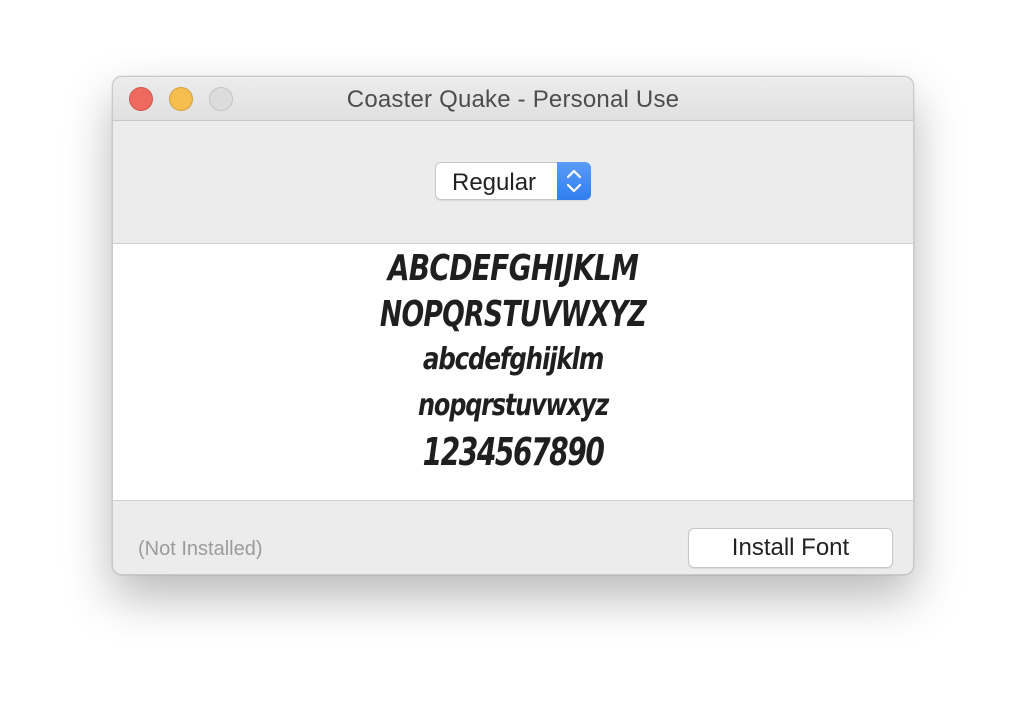  What do you see at coordinates (513, 359) in the screenshot?
I see `preview-lowercase-line-1: abcdefghijklm` at bounding box center [513, 359].